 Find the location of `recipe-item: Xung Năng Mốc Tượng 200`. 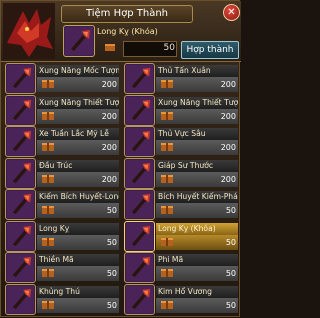

recipe-item: Xung Năng Mốc Tượng 200 is located at coordinates (61, 78).